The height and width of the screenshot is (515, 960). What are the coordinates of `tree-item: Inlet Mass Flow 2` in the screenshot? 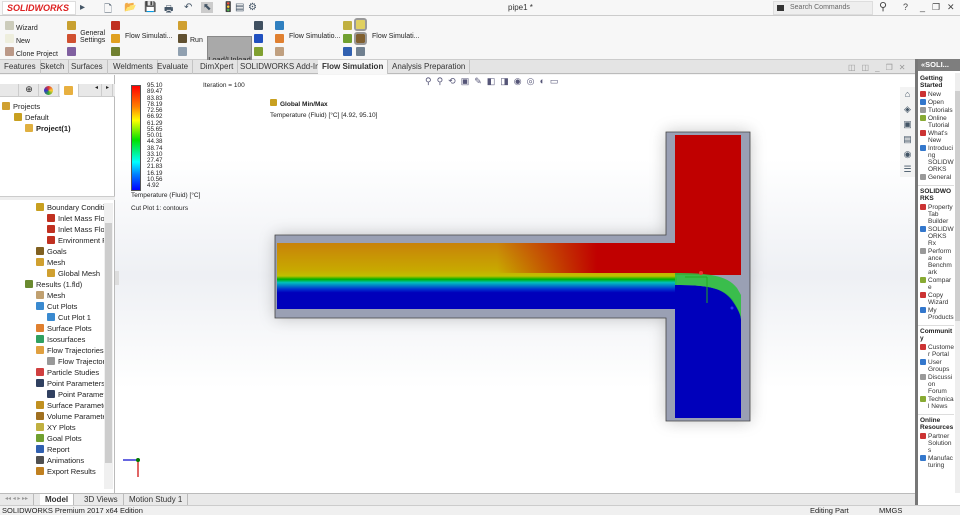 It's located at (75, 229).